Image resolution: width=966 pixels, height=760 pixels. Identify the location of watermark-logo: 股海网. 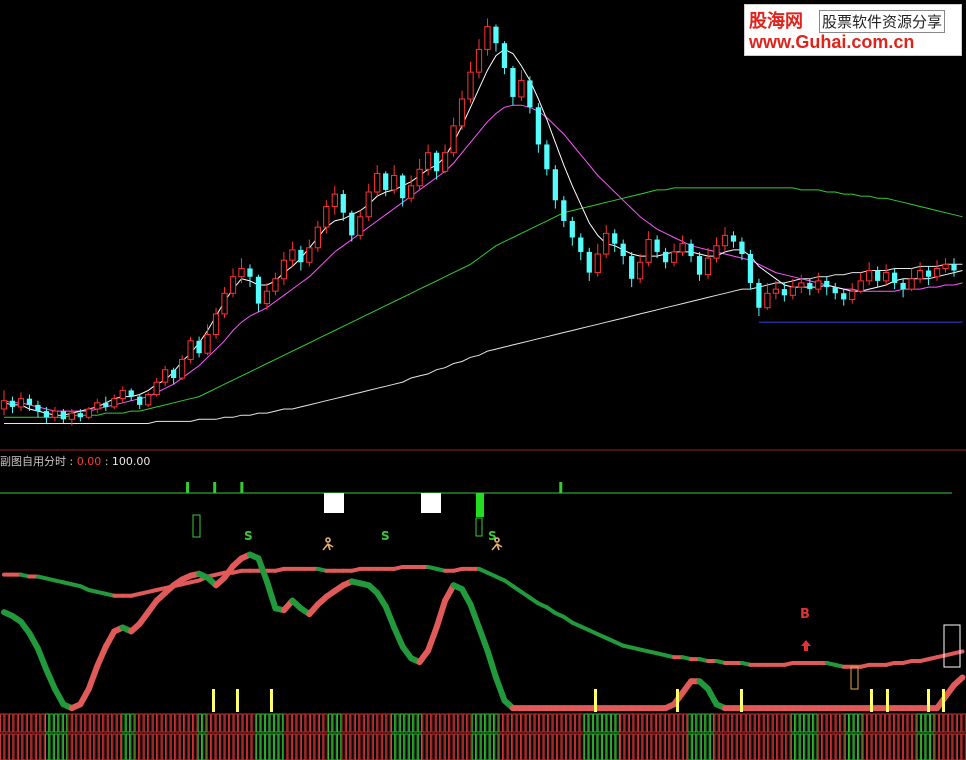
(776, 21).